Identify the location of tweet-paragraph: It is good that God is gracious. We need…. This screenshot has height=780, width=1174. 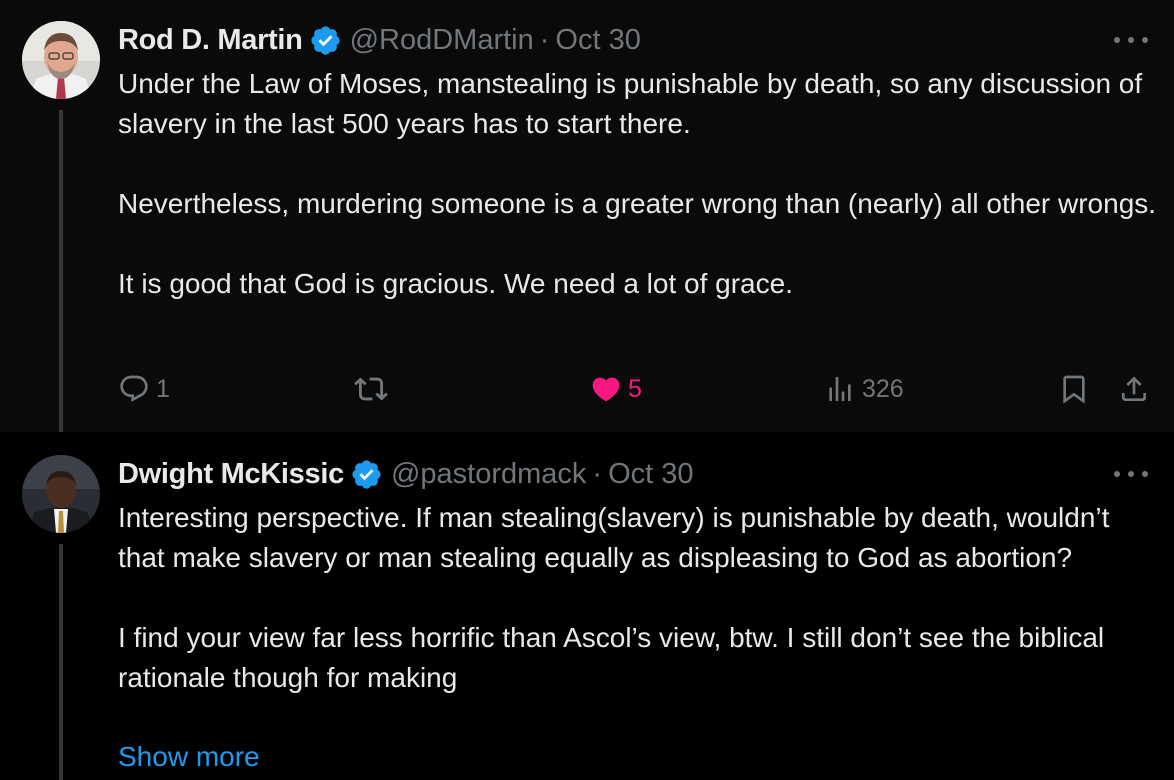
(455, 283).